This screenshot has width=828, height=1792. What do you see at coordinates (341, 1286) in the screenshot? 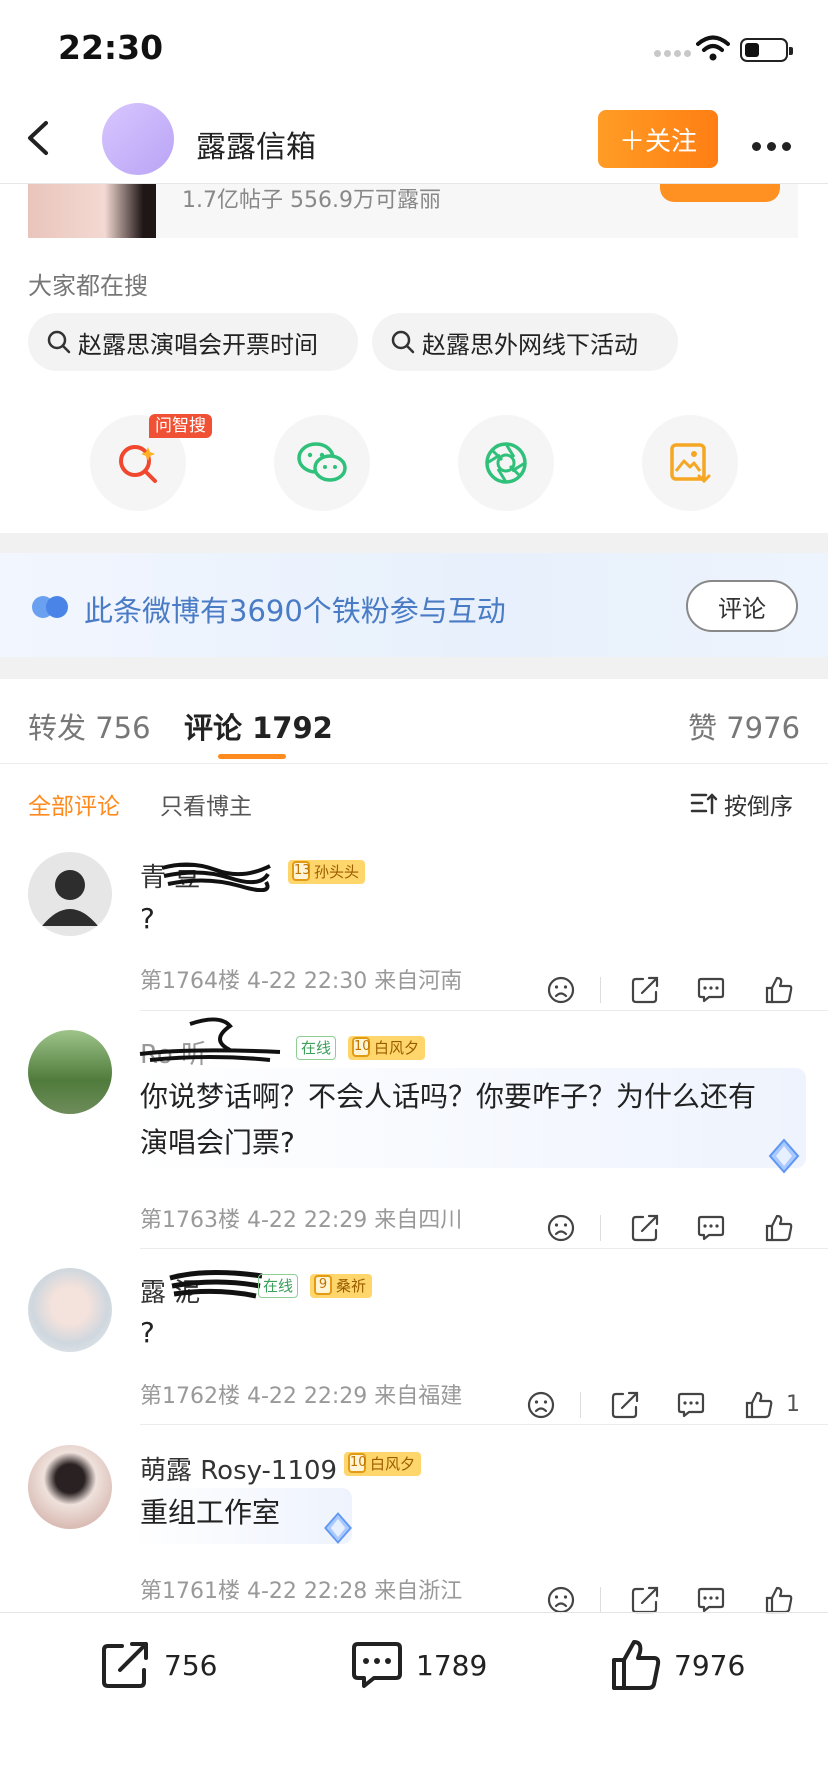
I see `level-badge: 9 桑祈` at bounding box center [341, 1286].